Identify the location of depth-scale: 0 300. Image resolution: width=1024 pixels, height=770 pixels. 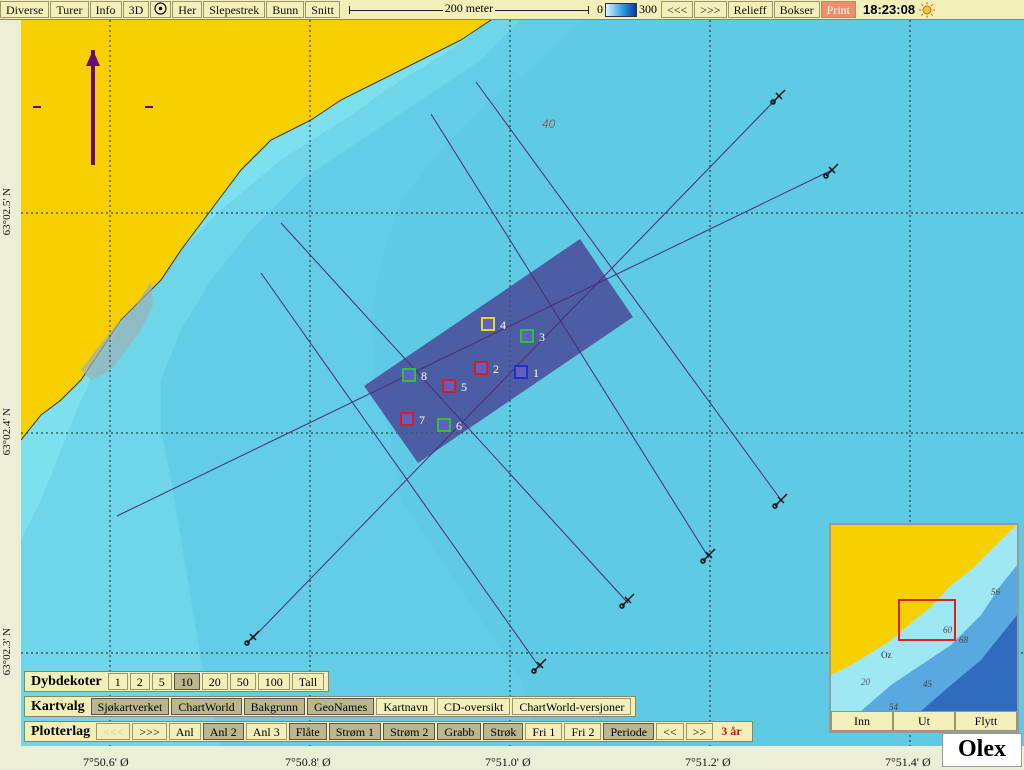
(627, 9).